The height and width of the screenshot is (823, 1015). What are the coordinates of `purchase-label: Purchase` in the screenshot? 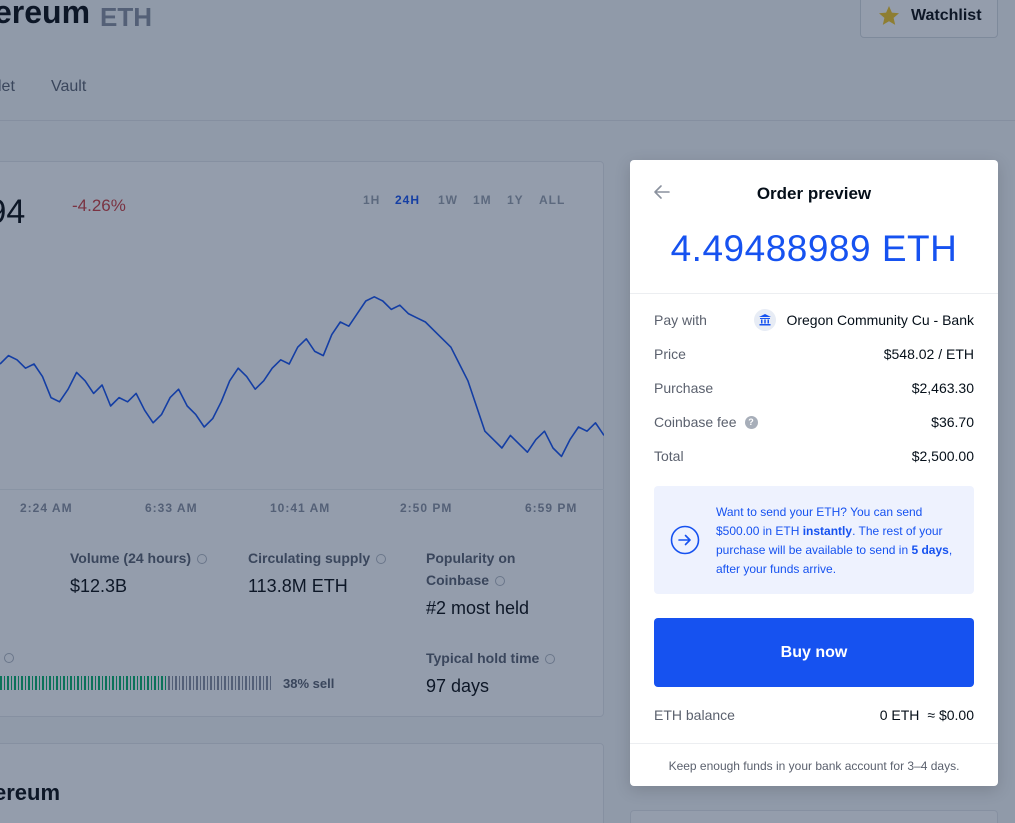 It's located at (684, 388).